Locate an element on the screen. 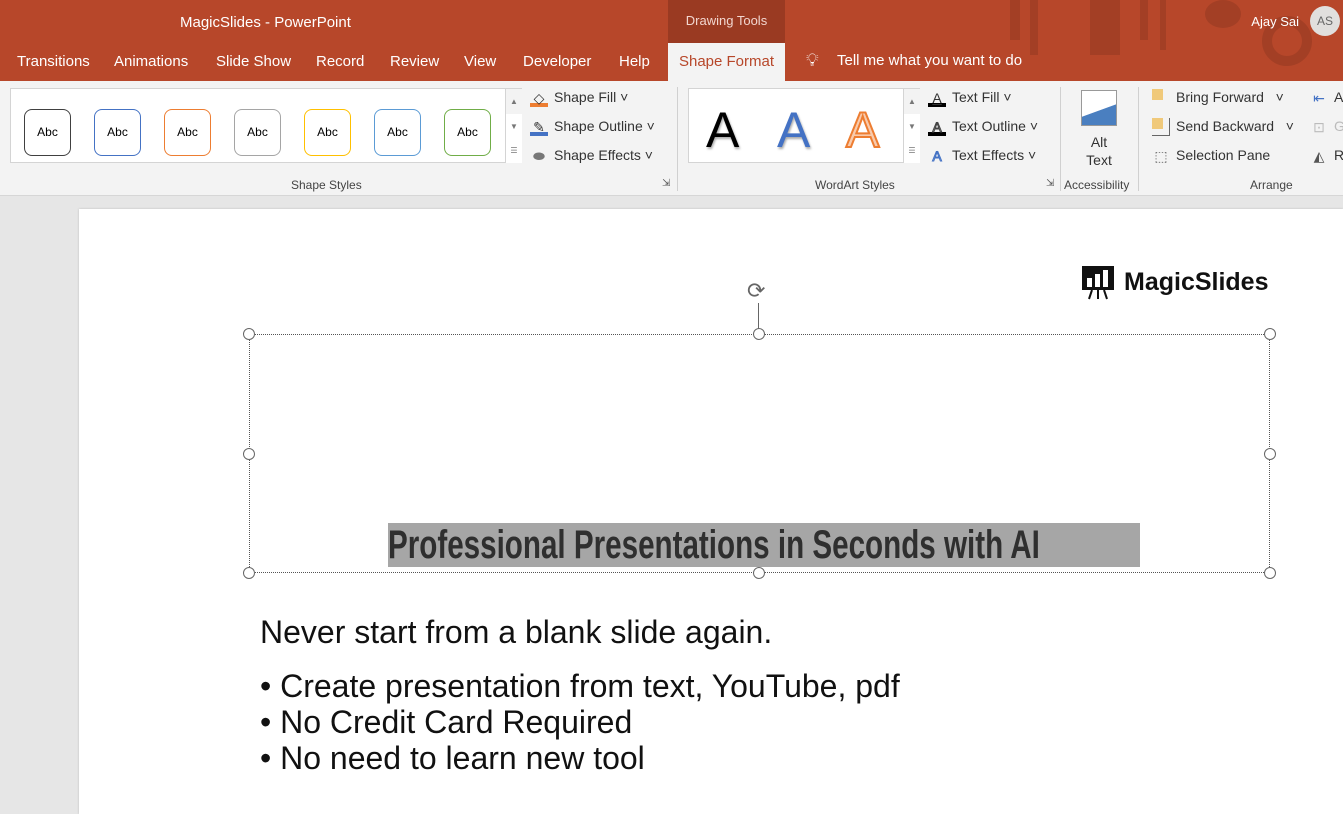 Image resolution: width=1343 pixels, height=814 pixels. tab-shape-format: Shape Format is located at coordinates (726, 62).